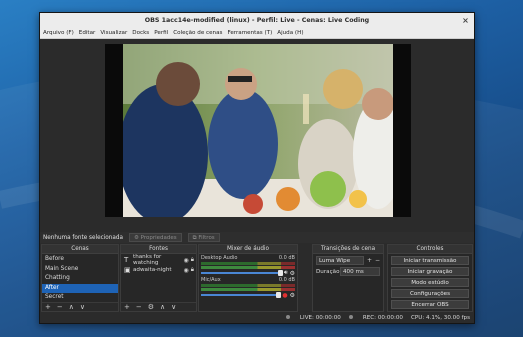 The width and height of the screenshot is (523, 337). I want to click on menu-docks: Docks, so click(140, 33).